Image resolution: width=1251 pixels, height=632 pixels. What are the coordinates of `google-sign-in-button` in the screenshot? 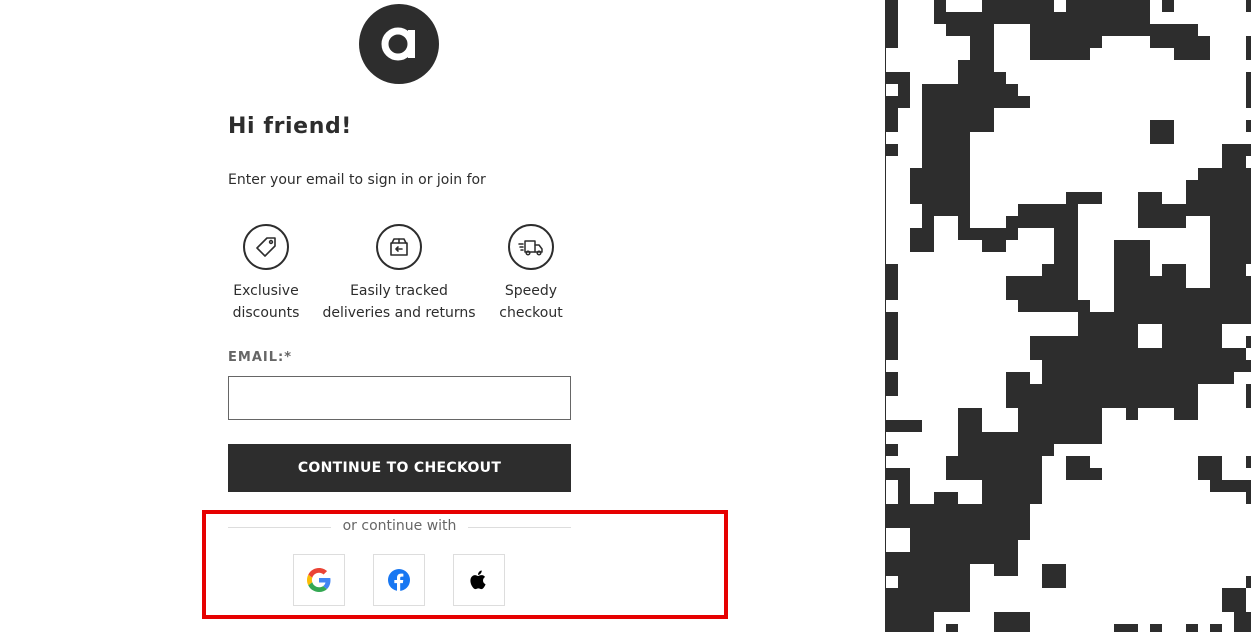 It's located at (319, 580).